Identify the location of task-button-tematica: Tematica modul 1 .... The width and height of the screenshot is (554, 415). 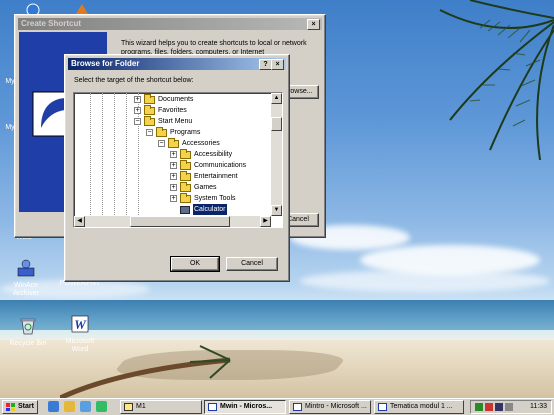
(419, 407).